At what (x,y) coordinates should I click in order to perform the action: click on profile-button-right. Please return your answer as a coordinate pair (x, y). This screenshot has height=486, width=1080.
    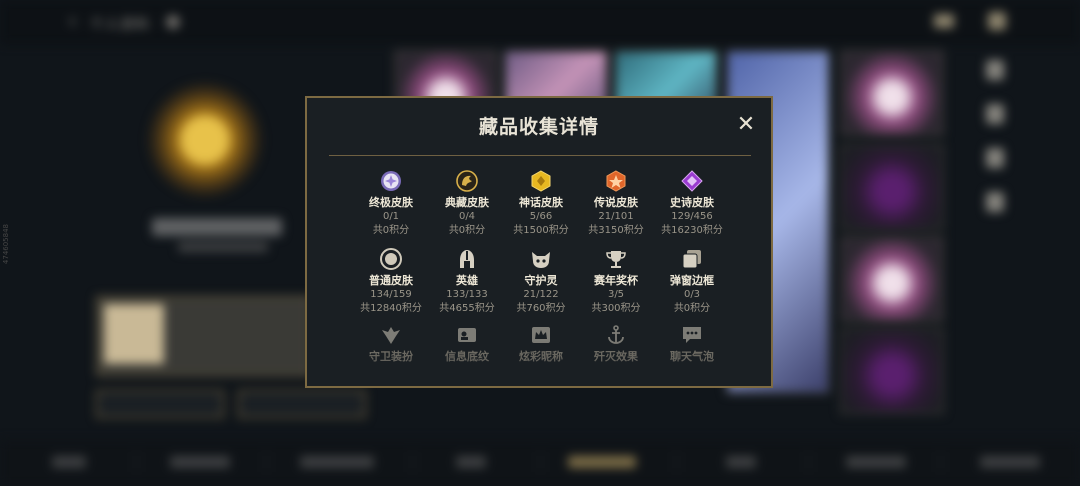
    Looking at the image, I should click on (302, 404).